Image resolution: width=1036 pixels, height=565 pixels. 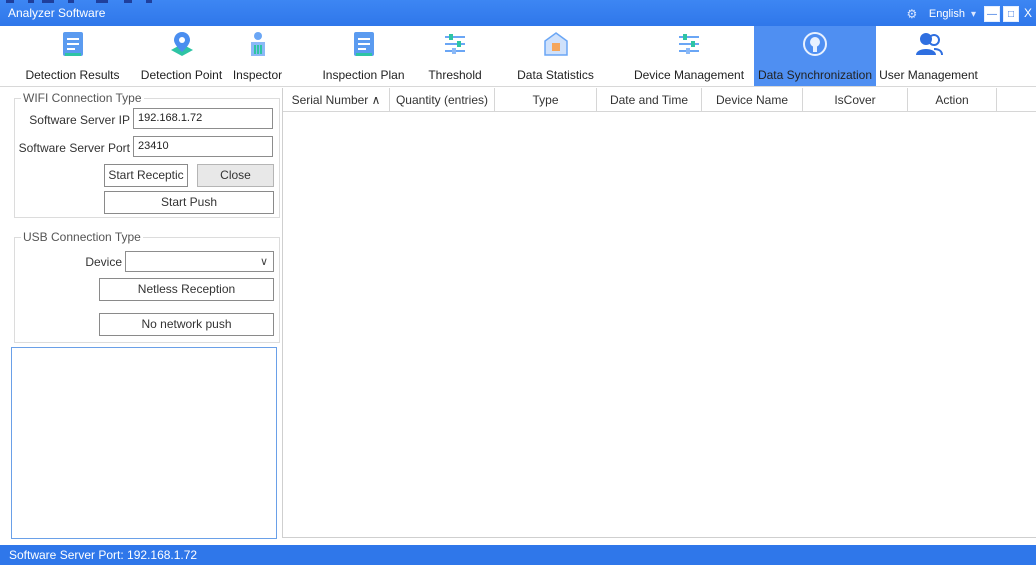 I want to click on server-port-input: 23410, so click(x=203, y=146).